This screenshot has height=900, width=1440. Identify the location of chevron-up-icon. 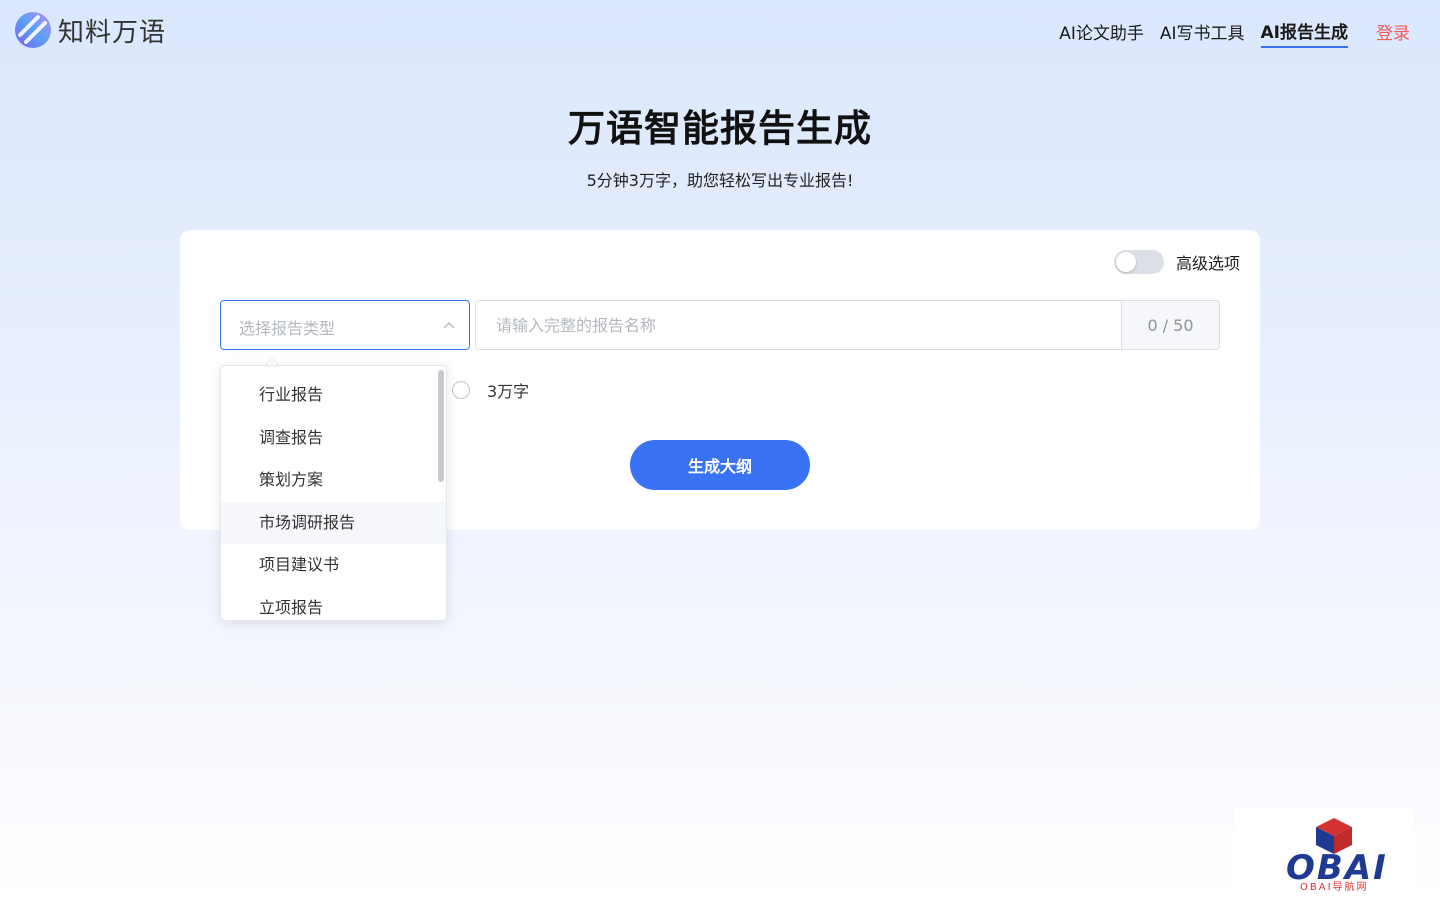
(449, 325).